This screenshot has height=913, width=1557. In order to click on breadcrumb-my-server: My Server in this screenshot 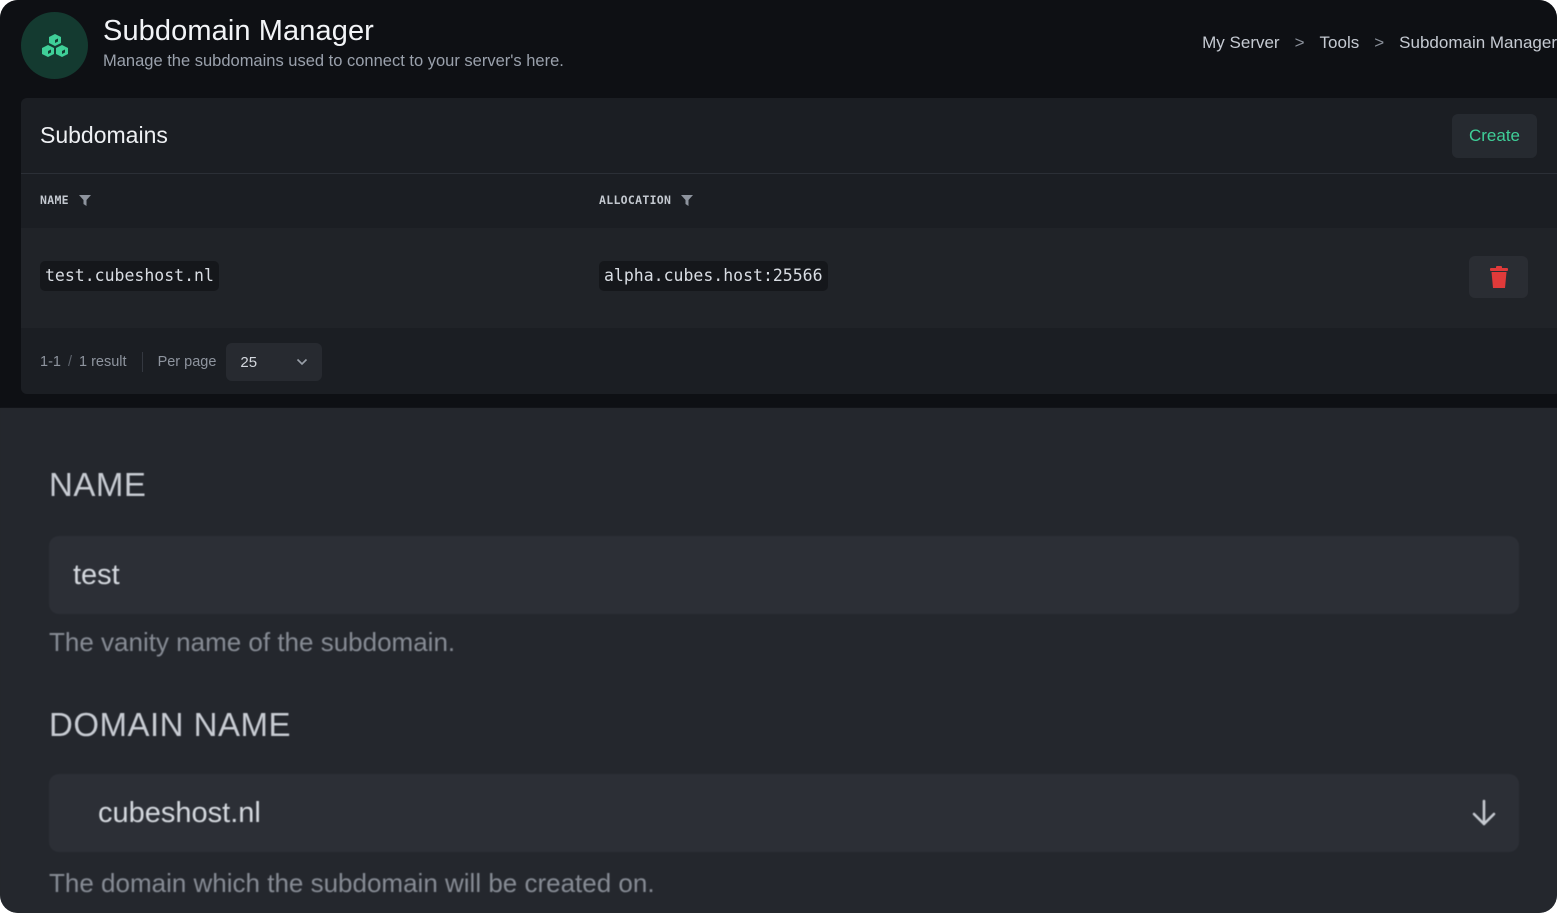, I will do `click(1240, 43)`.